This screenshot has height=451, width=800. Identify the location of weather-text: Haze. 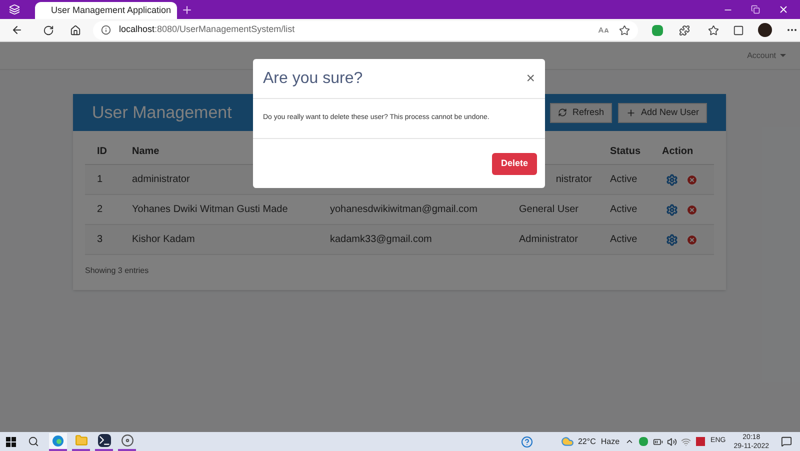
(610, 442).